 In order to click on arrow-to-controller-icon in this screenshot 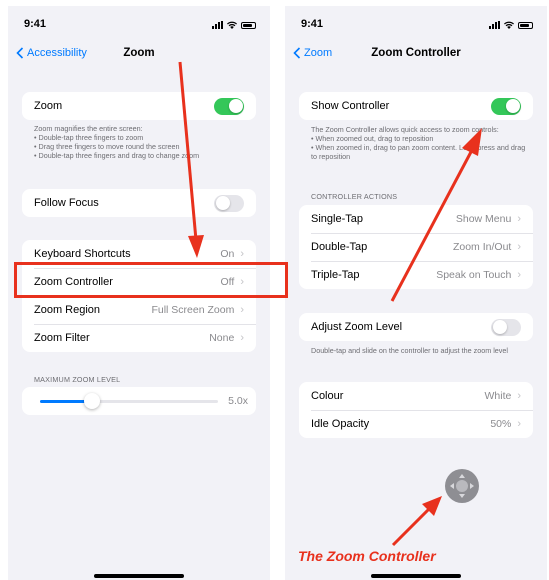, I will do `click(416, 521)`.